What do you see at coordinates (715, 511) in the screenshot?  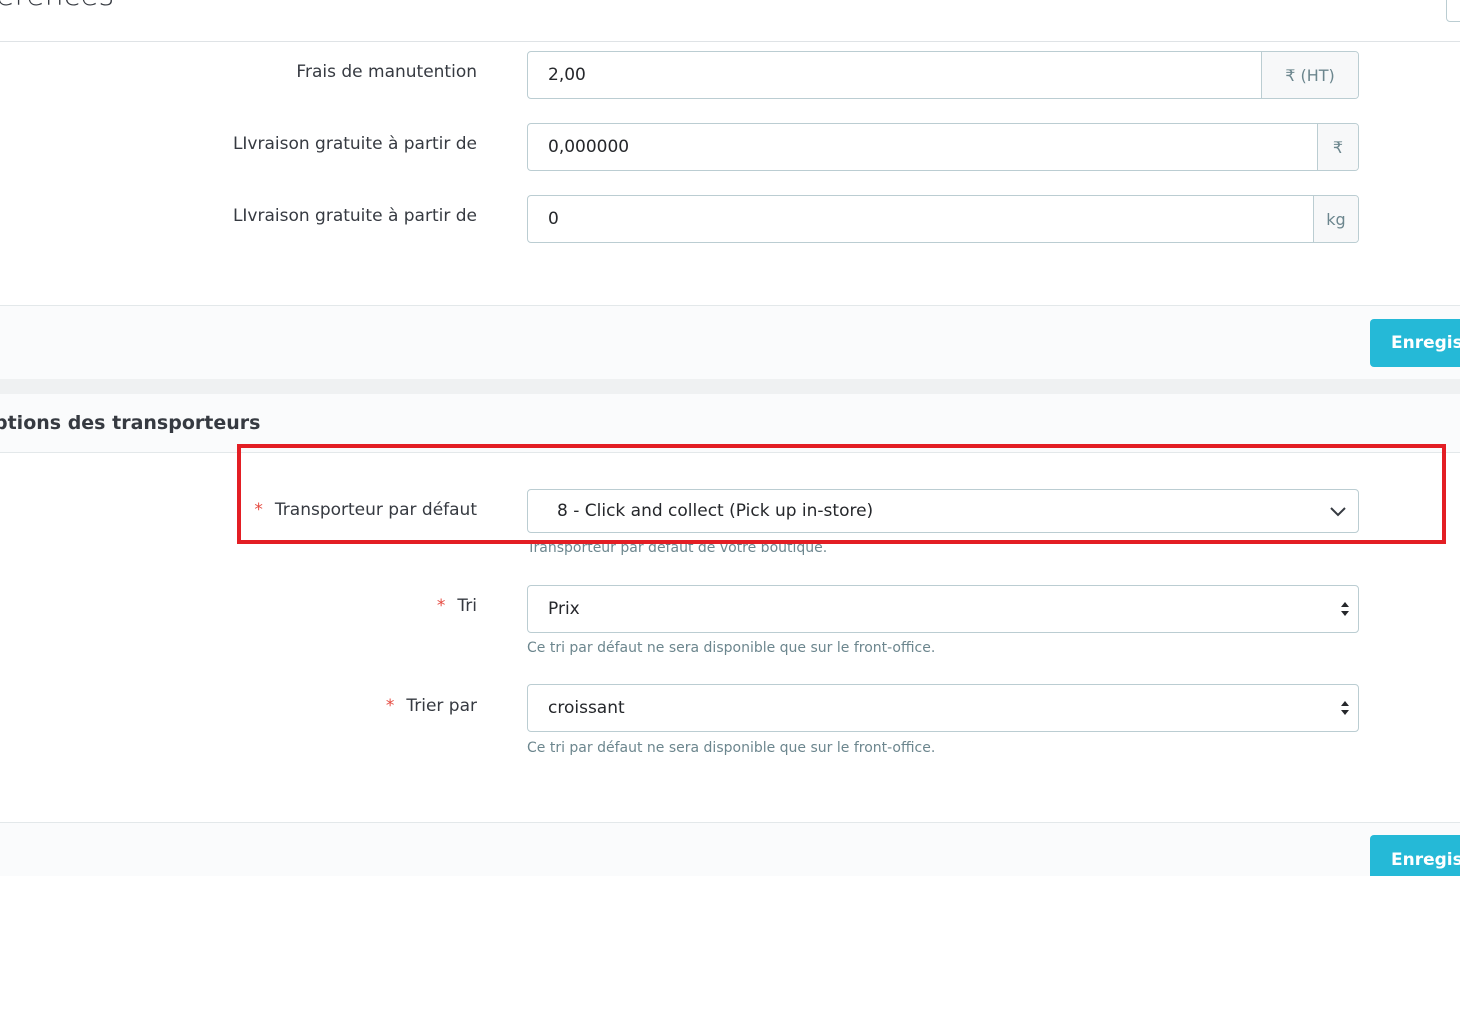 I see `default-carrier-value: 8 - Click and collect (Pick up in-store)` at bounding box center [715, 511].